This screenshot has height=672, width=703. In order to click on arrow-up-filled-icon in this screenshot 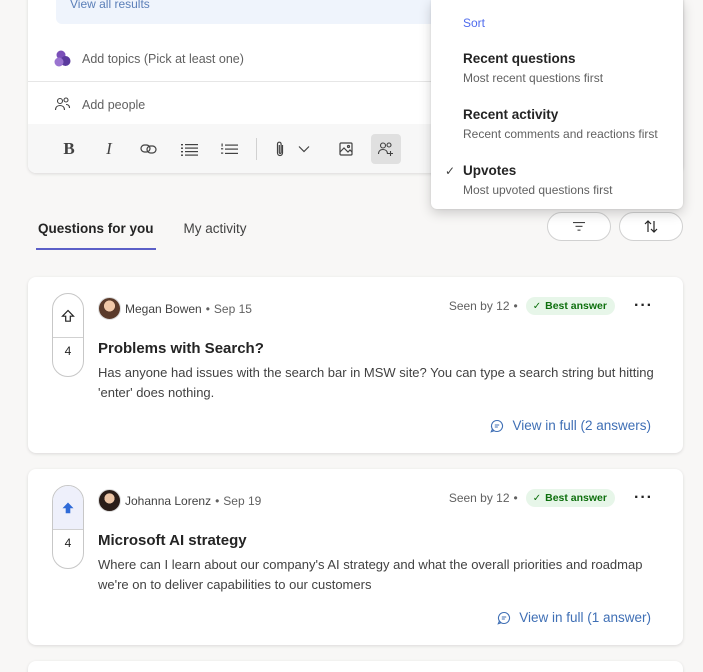, I will do `click(68, 507)`.